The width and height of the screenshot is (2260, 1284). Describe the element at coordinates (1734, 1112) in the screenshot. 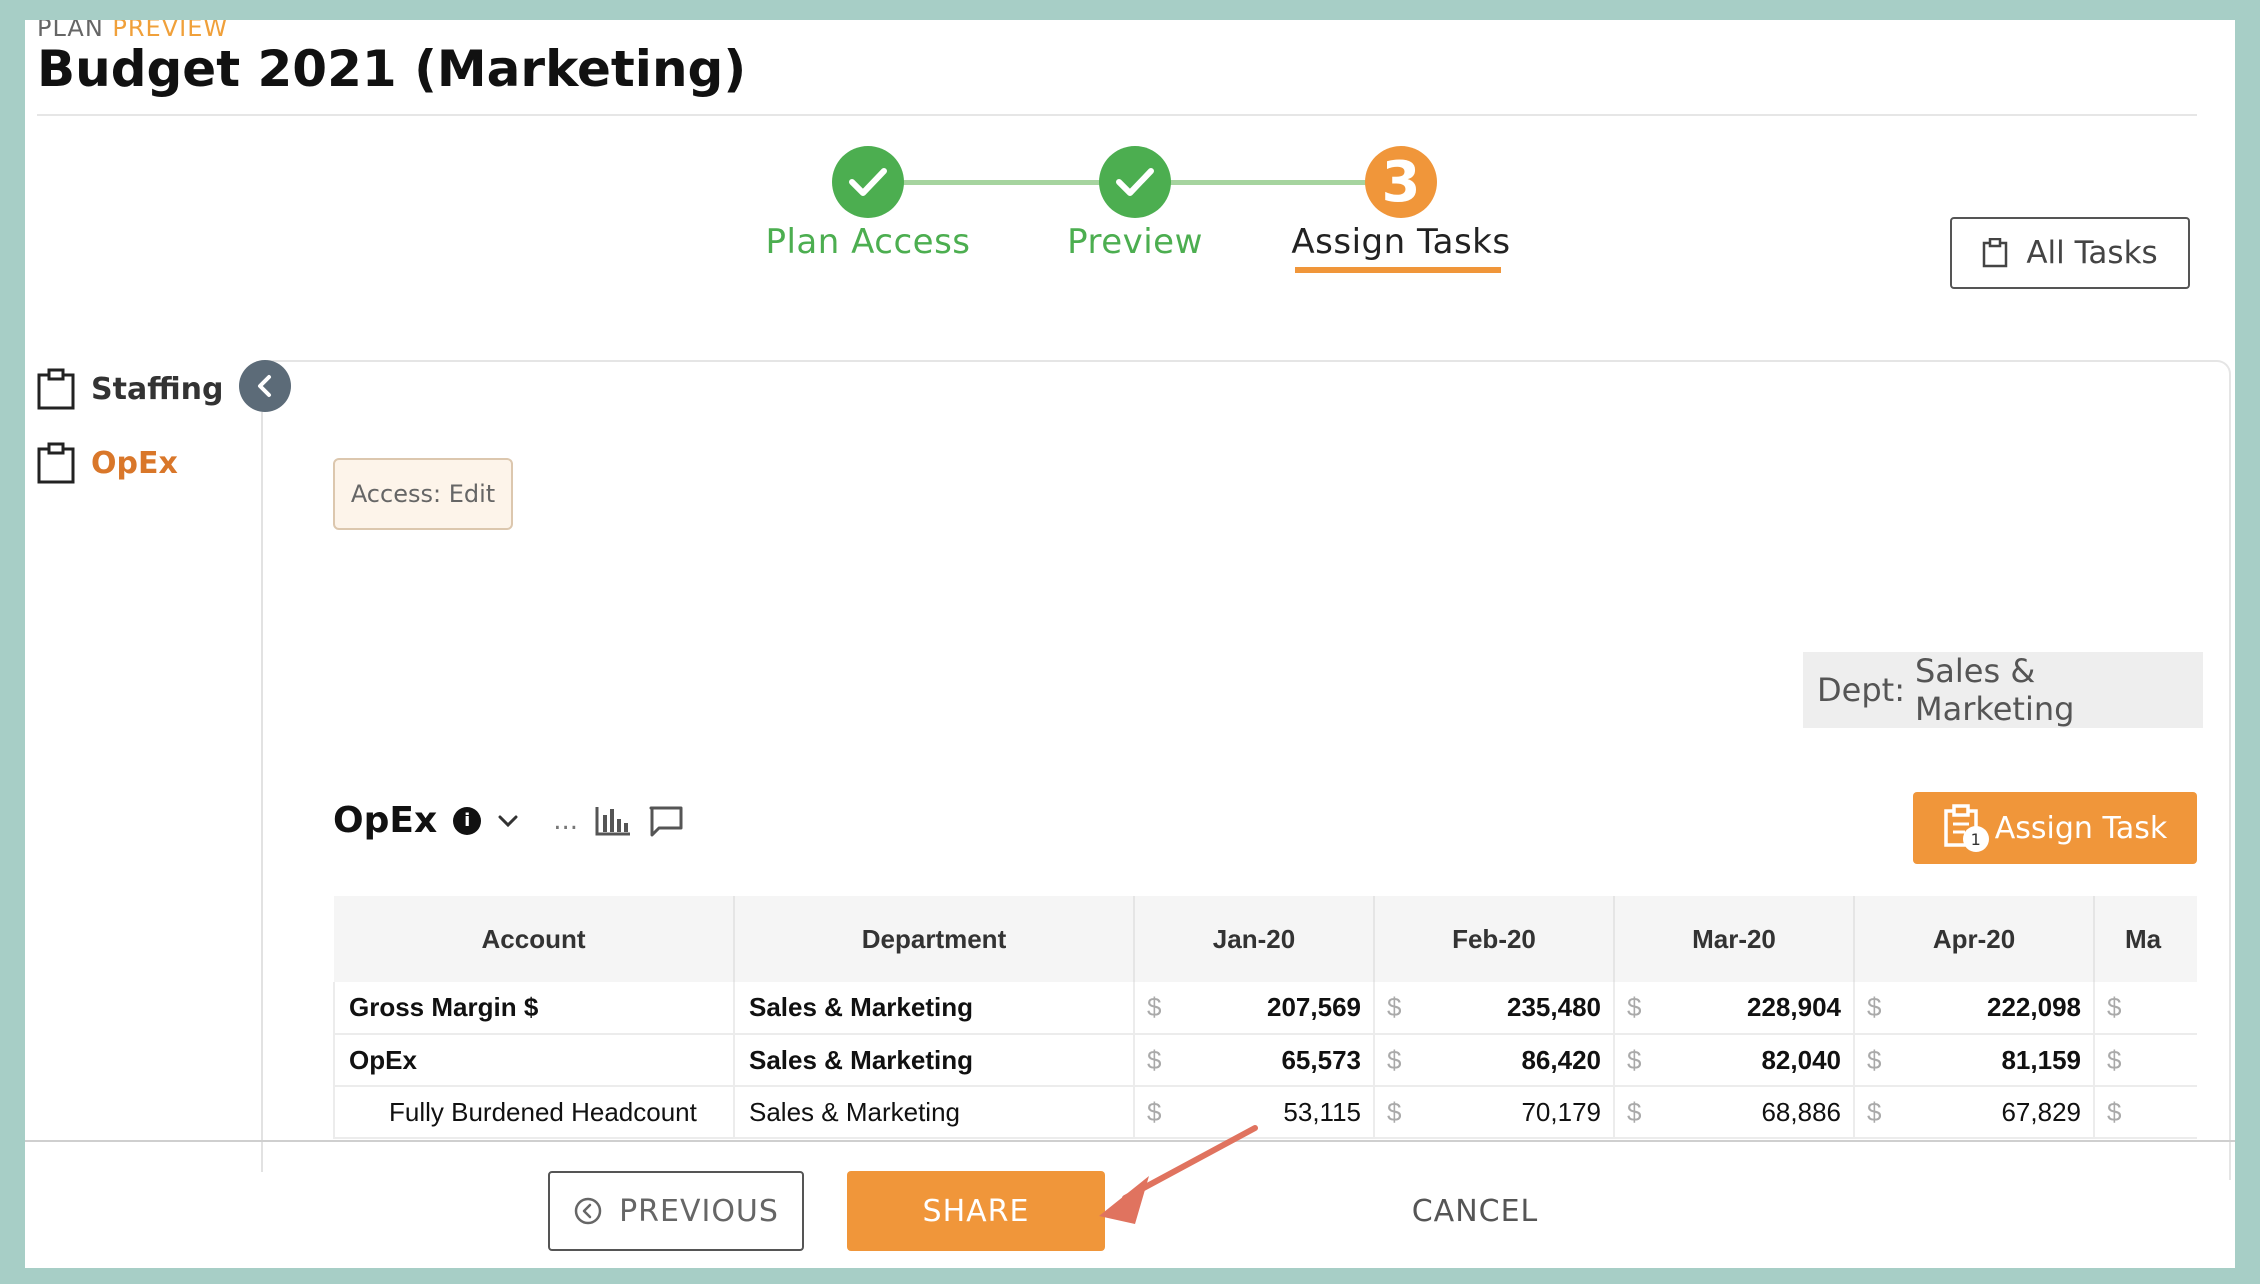

I see `value-cell: $68,886` at that location.